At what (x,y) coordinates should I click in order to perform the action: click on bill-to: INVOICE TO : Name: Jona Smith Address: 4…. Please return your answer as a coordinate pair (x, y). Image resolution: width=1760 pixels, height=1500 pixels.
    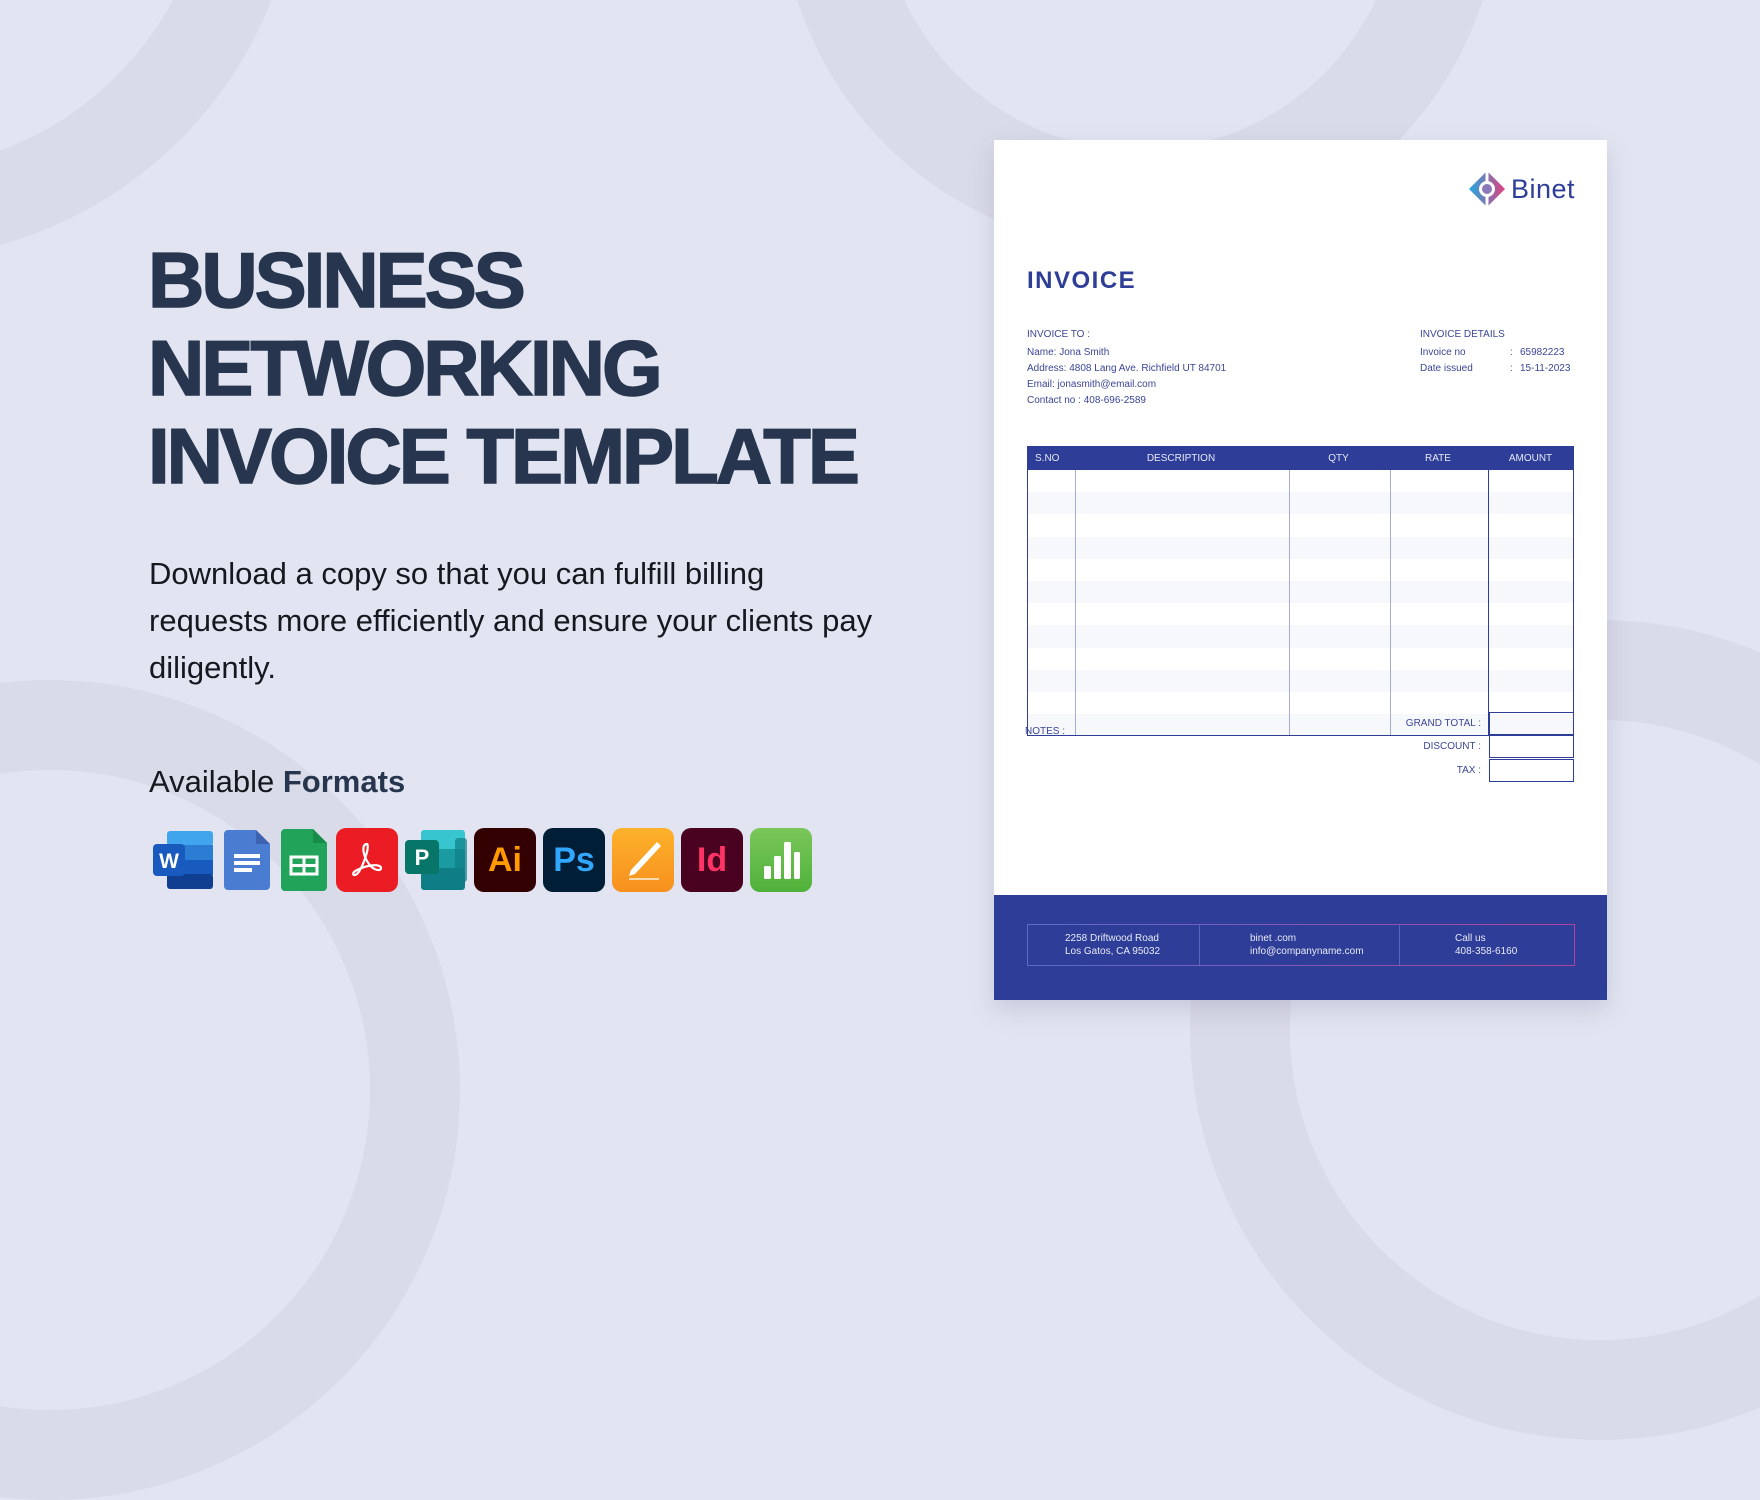
    Looking at the image, I should click on (1126, 368).